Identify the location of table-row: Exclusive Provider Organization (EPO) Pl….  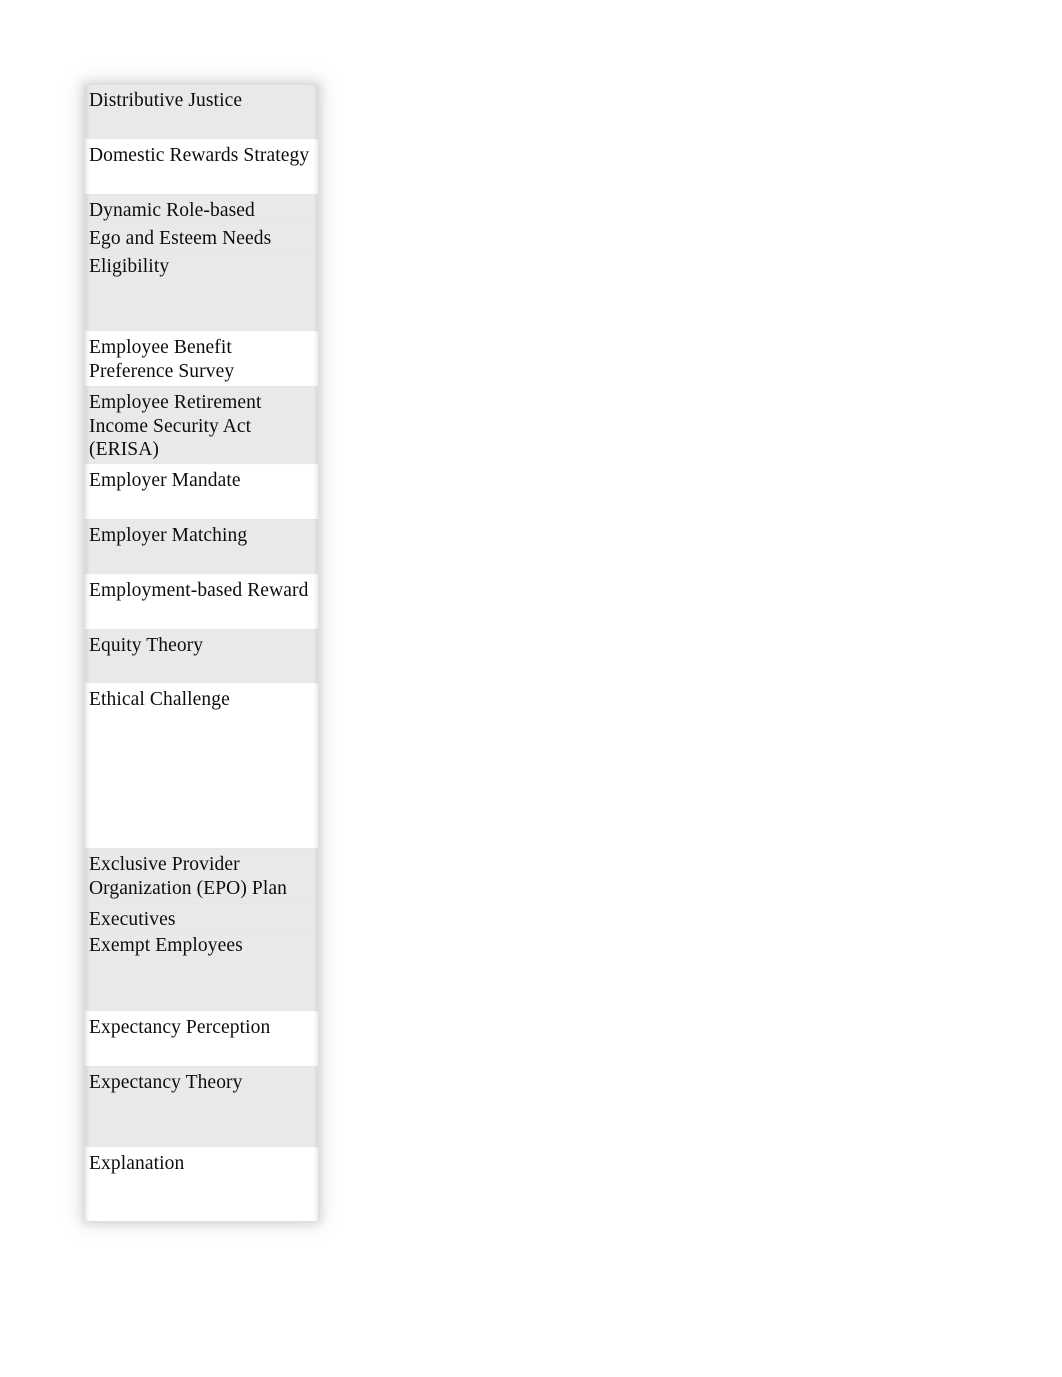
(201, 875).